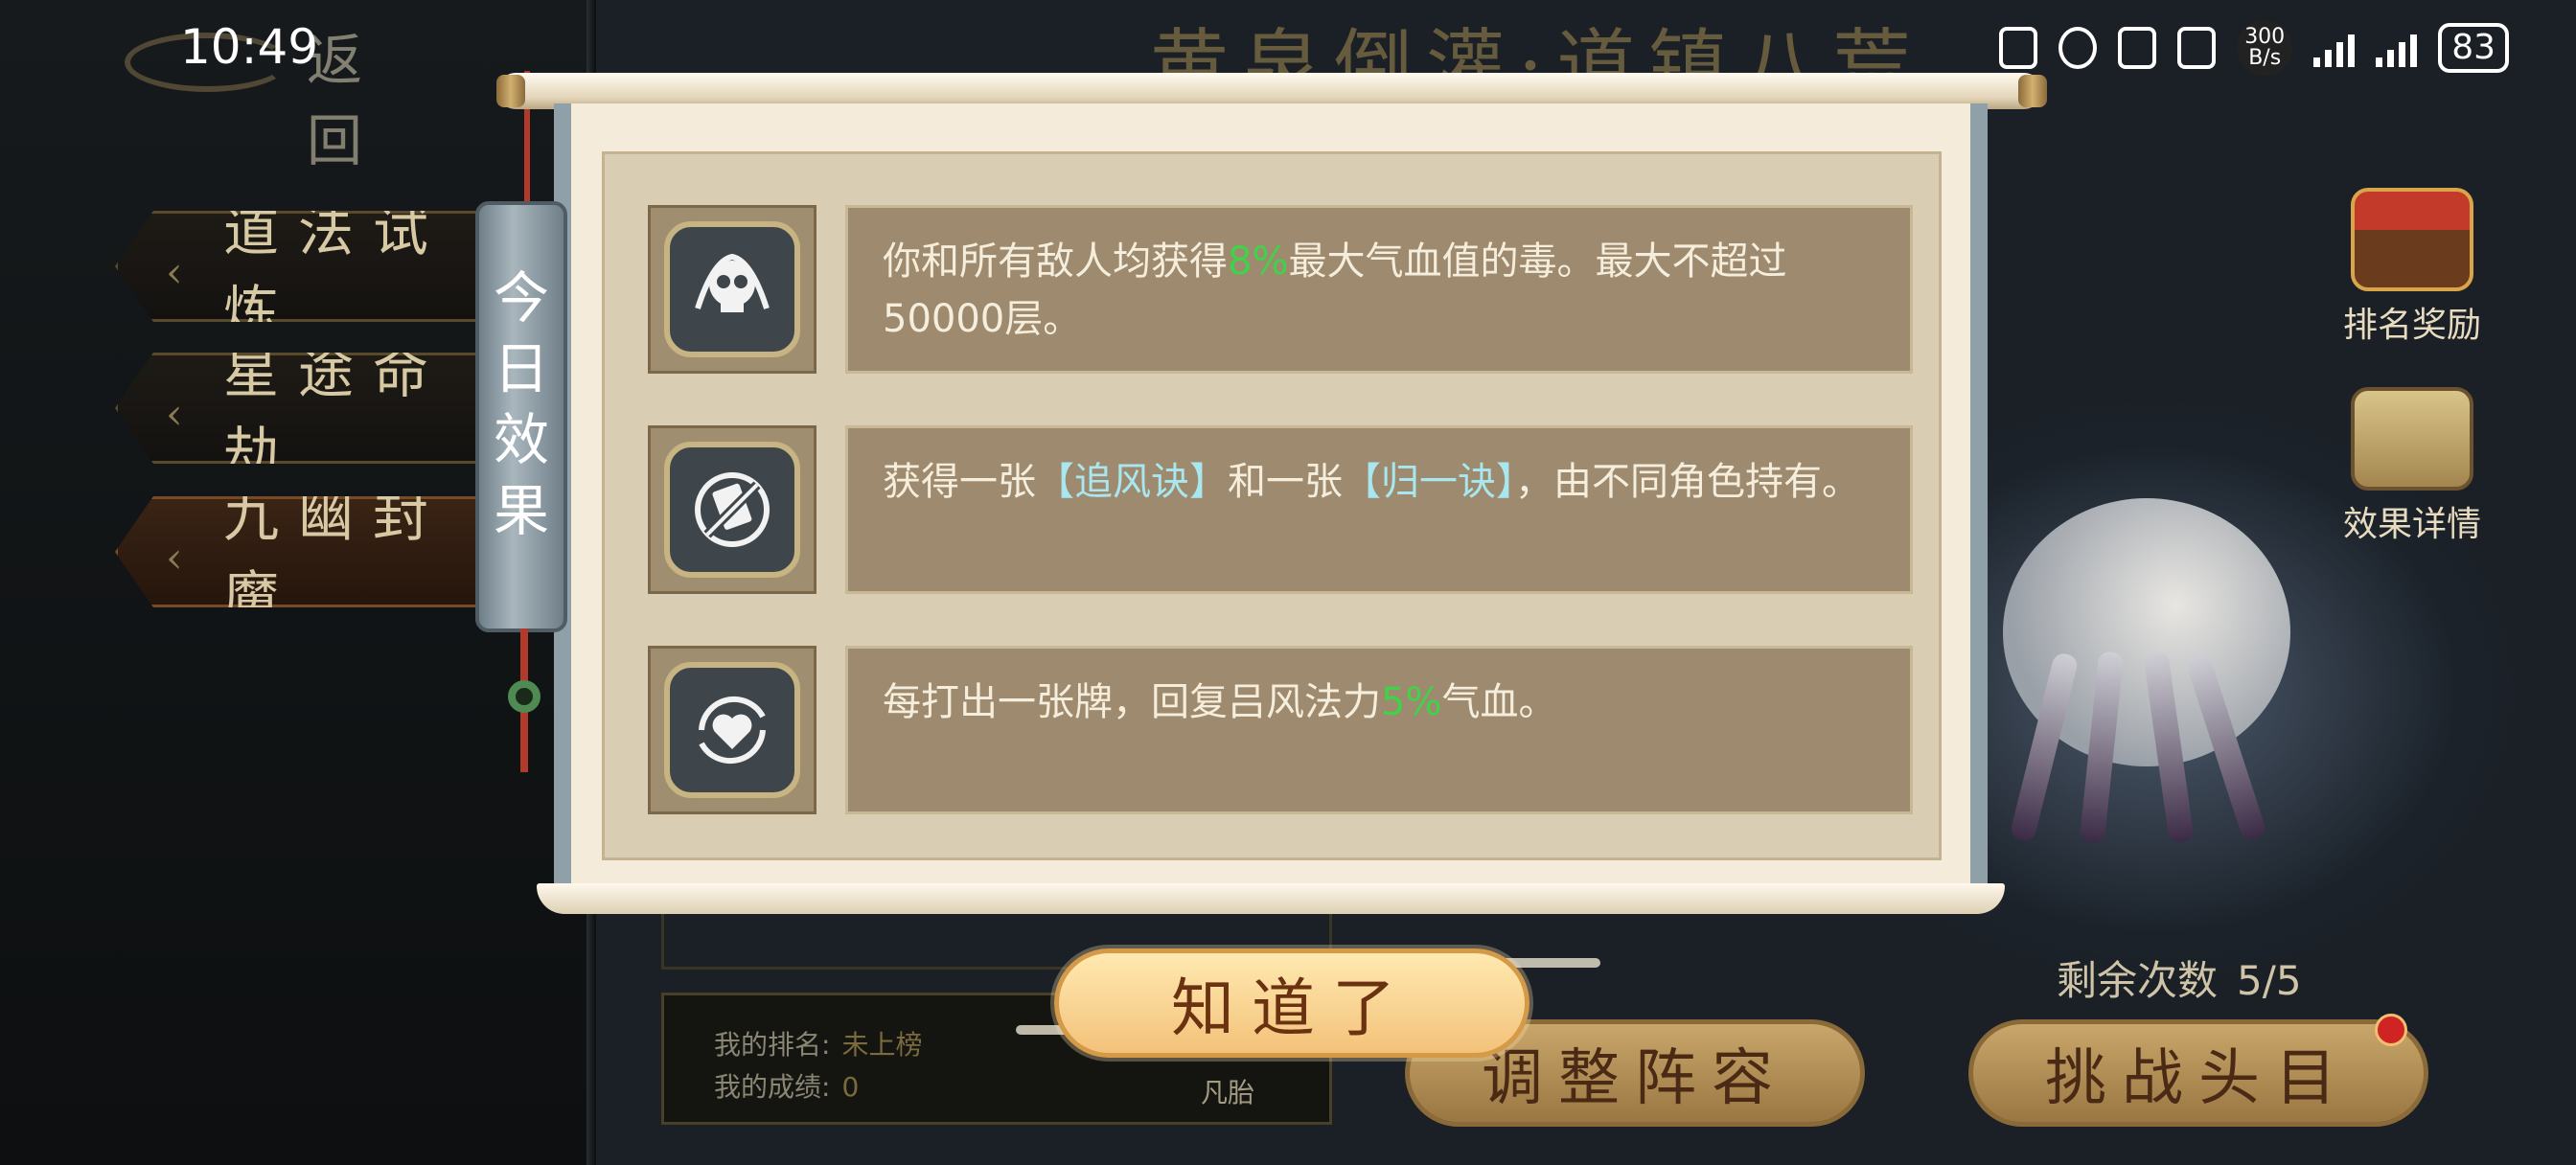 The height and width of the screenshot is (1165, 2576). What do you see at coordinates (521, 298) in the screenshot?
I see `tag-char: 今` at bounding box center [521, 298].